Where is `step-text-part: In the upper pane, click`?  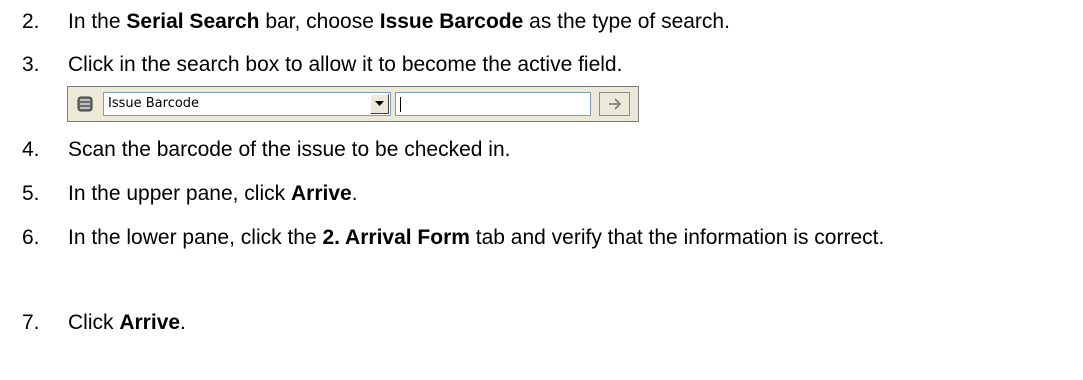 step-text-part: In the upper pane, click is located at coordinates (179, 193).